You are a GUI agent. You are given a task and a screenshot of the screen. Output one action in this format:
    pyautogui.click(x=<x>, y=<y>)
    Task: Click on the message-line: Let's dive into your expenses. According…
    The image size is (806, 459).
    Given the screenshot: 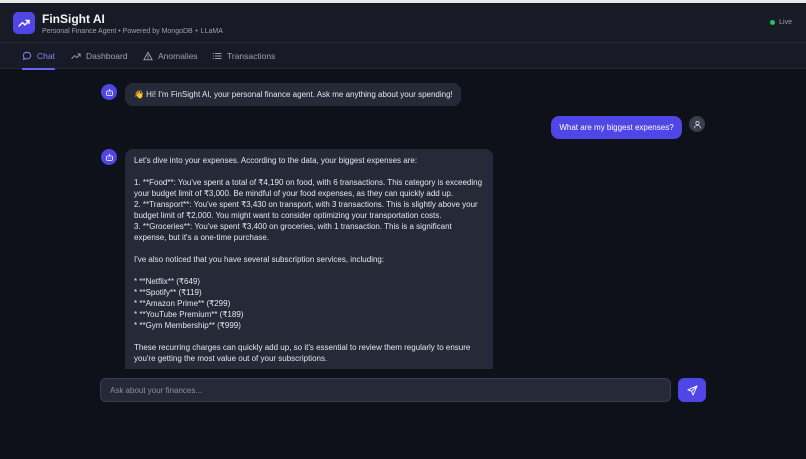 What is the action you would take?
    pyautogui.click(x=276, y=160)
    